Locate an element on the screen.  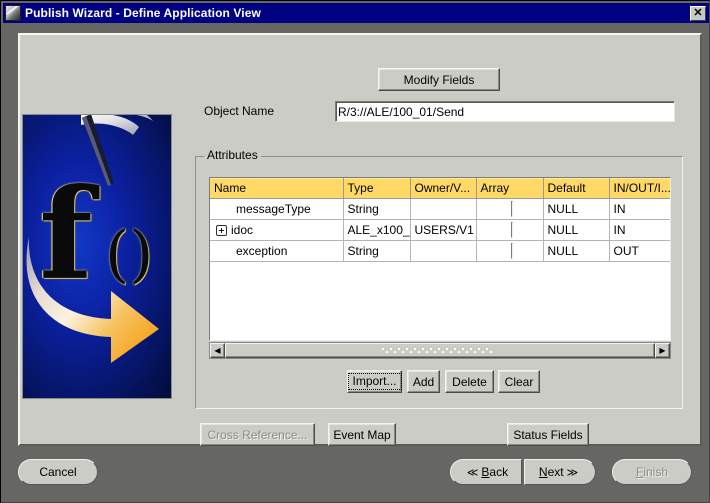
cell-type: ALE_x100_ is located at coordinates (377, 230).